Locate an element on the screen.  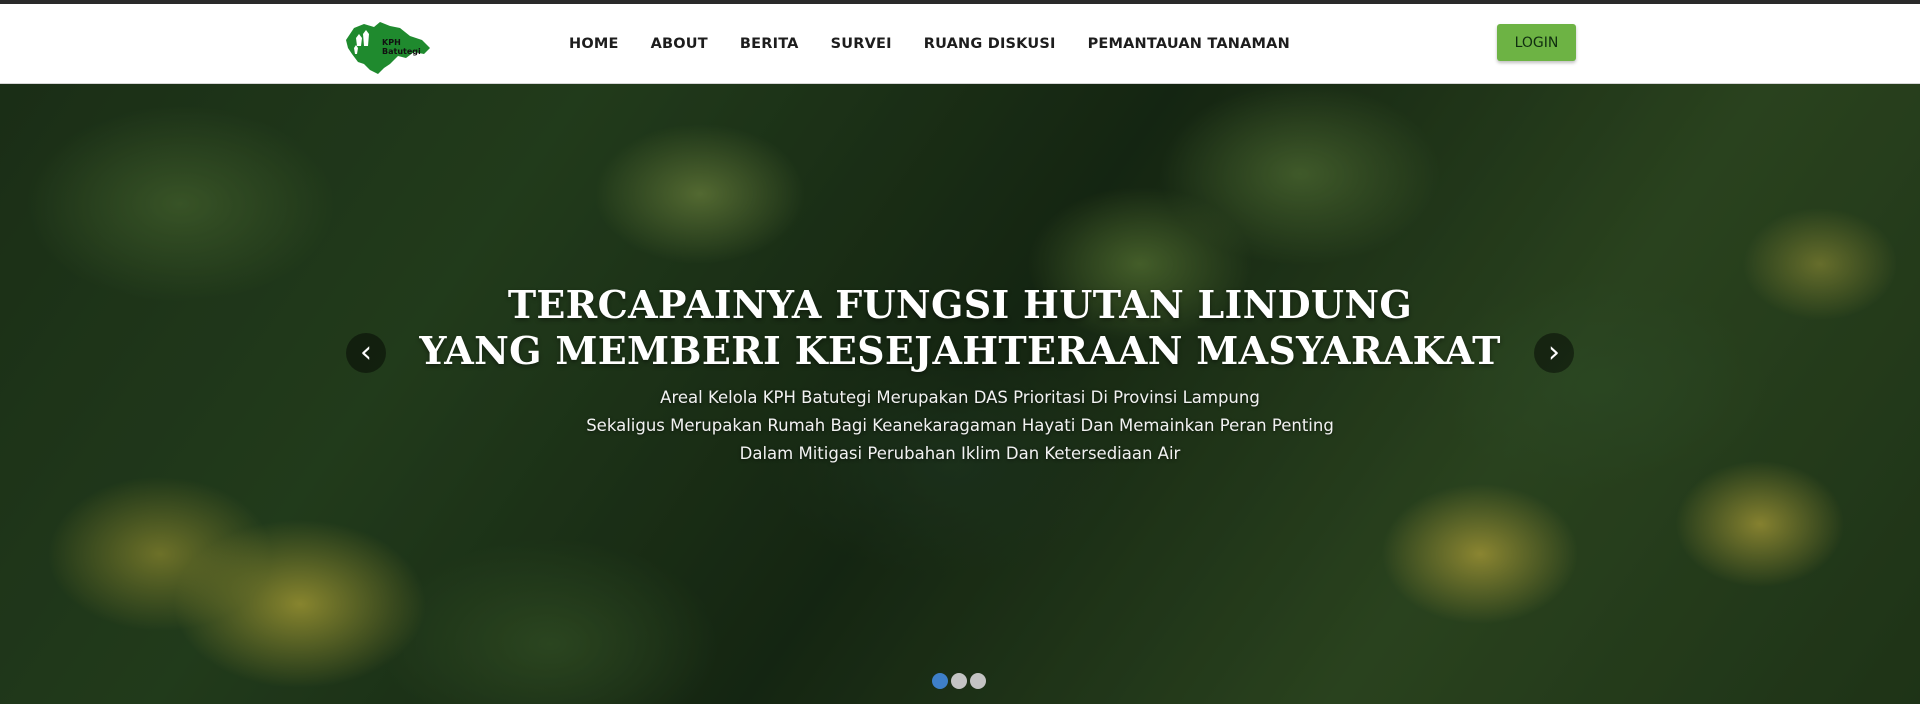
nav-pemantauan-tanaman: PEMANTAUAN TANAMAN is located at coordinates (1189, 44).